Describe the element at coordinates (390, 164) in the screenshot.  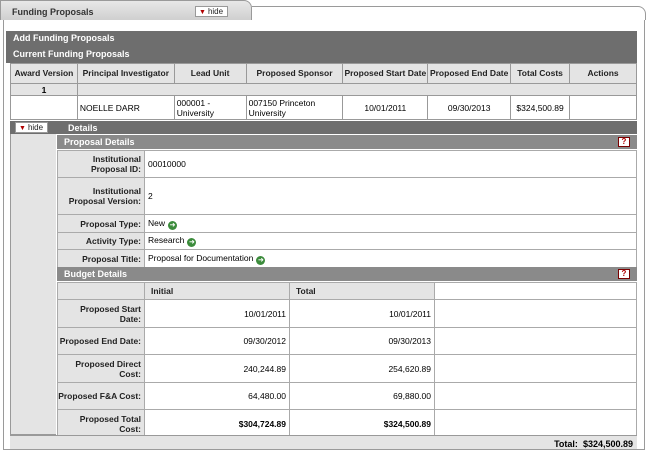
I see `institutional-proposal-id-value: 00010000` at that location.